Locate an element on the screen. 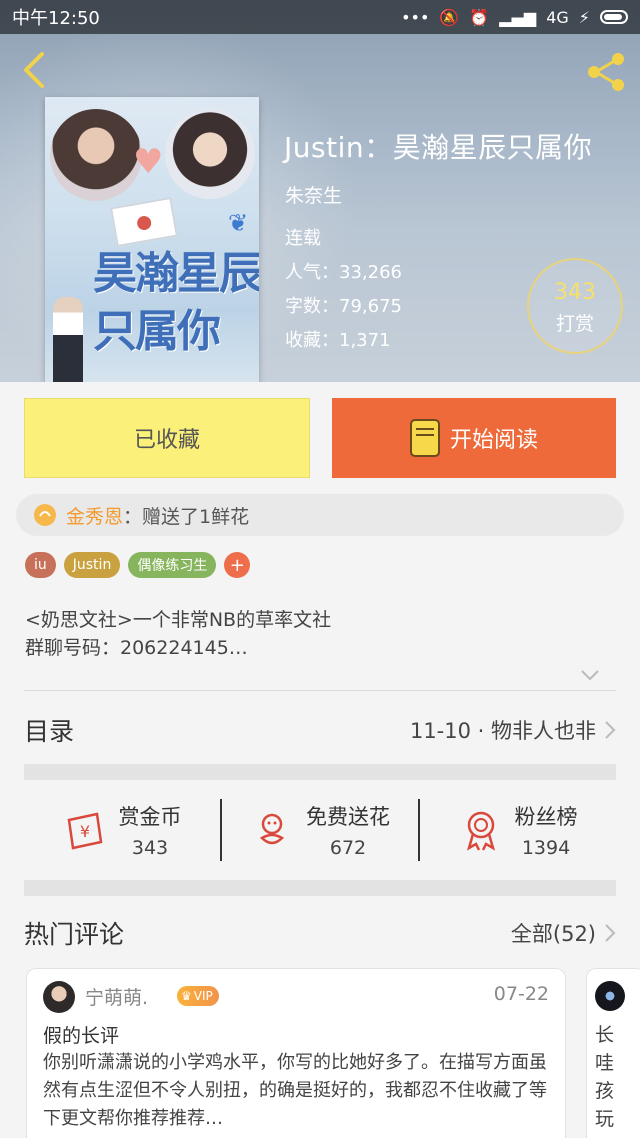 Image resolution: width=640 pixels, height=1138 pixels. tag-justin: Justin is located at coordinates (92, 565).